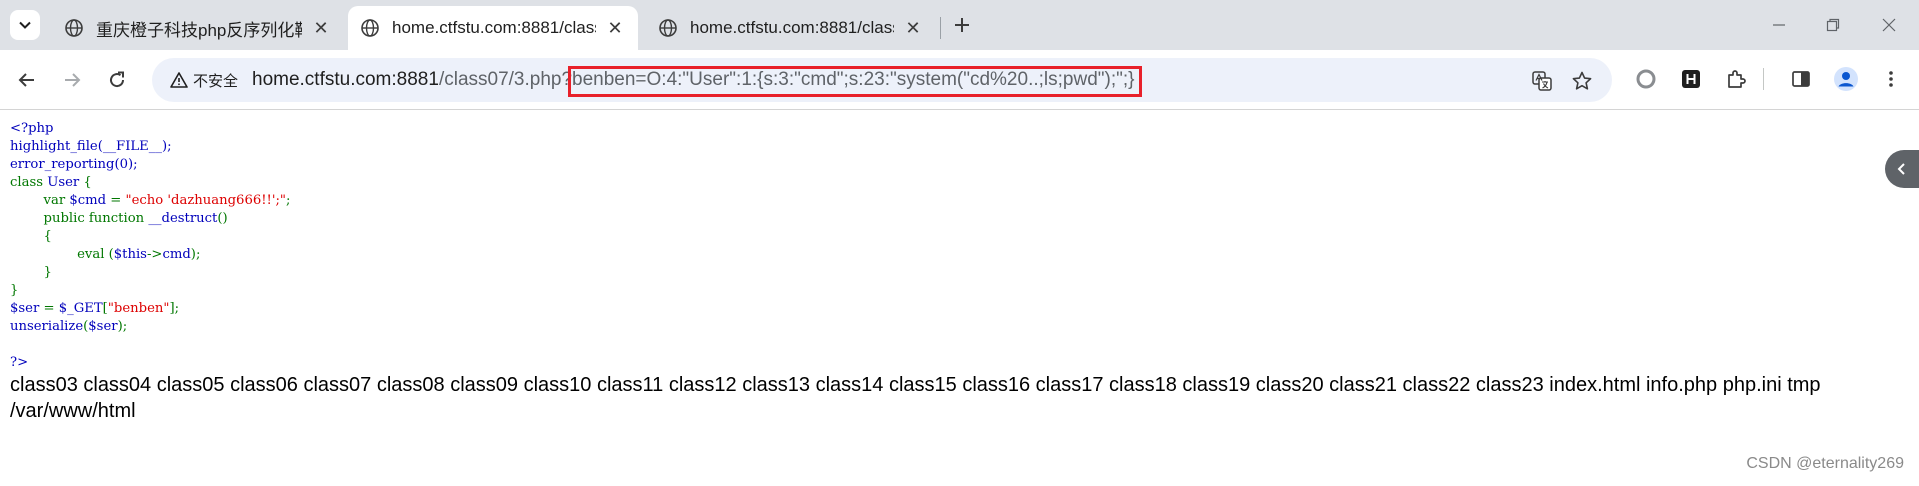 The width and height of the screenshot is (1919, 486). Describe the element at coordinates (179, 80) in the screenshot. I see `warning-triangle-icon` at that location.